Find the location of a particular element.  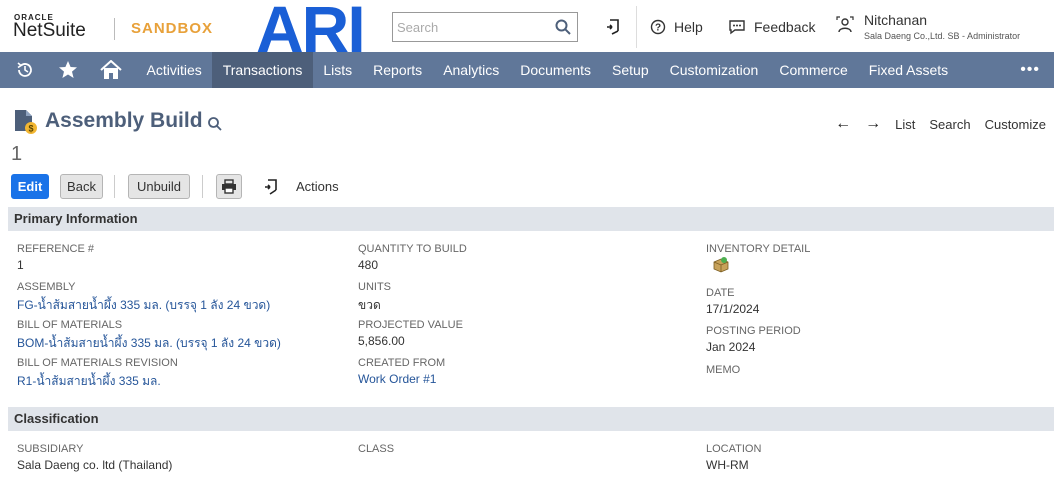

inventory-detail-icon is located at coordinates (721, 265).